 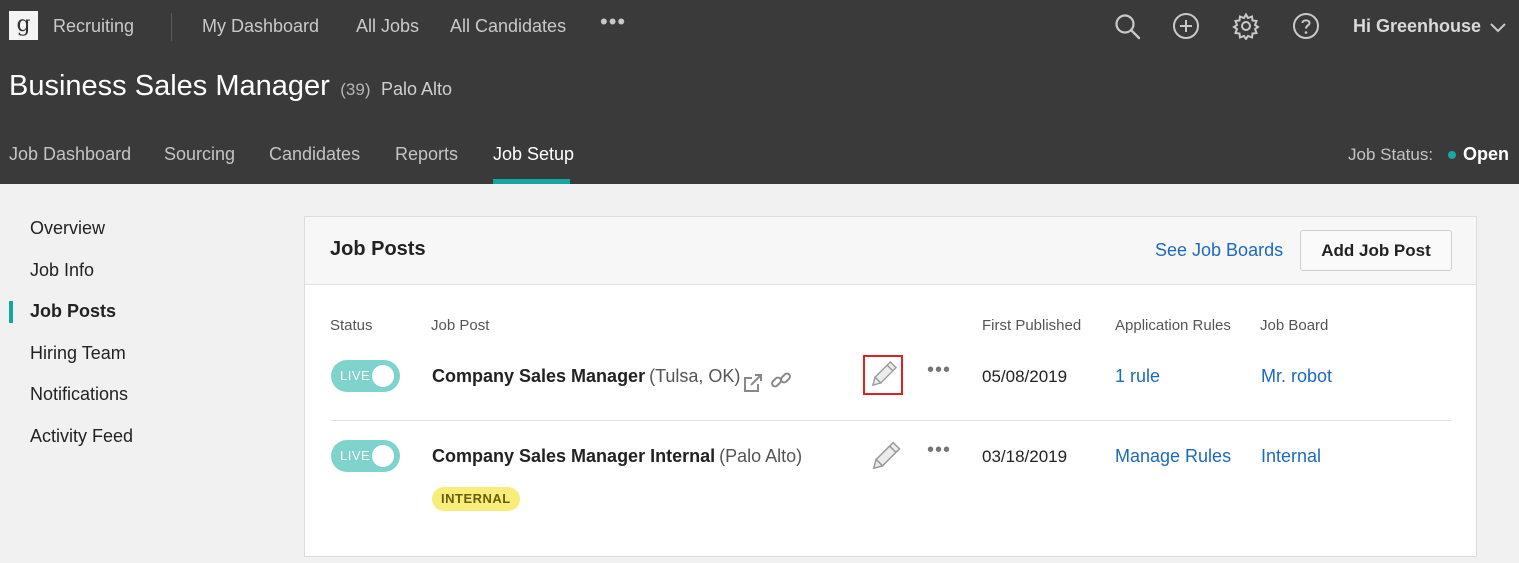 I want to click on divider, so click(x=171, y=27).